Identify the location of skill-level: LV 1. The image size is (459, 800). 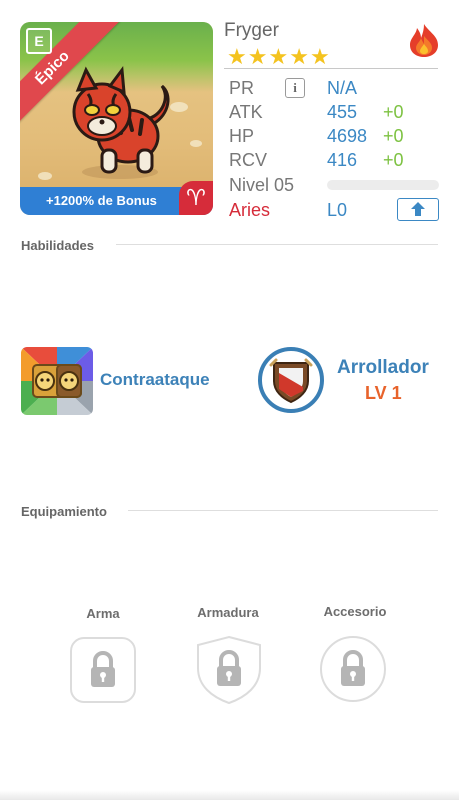
(383, 393).